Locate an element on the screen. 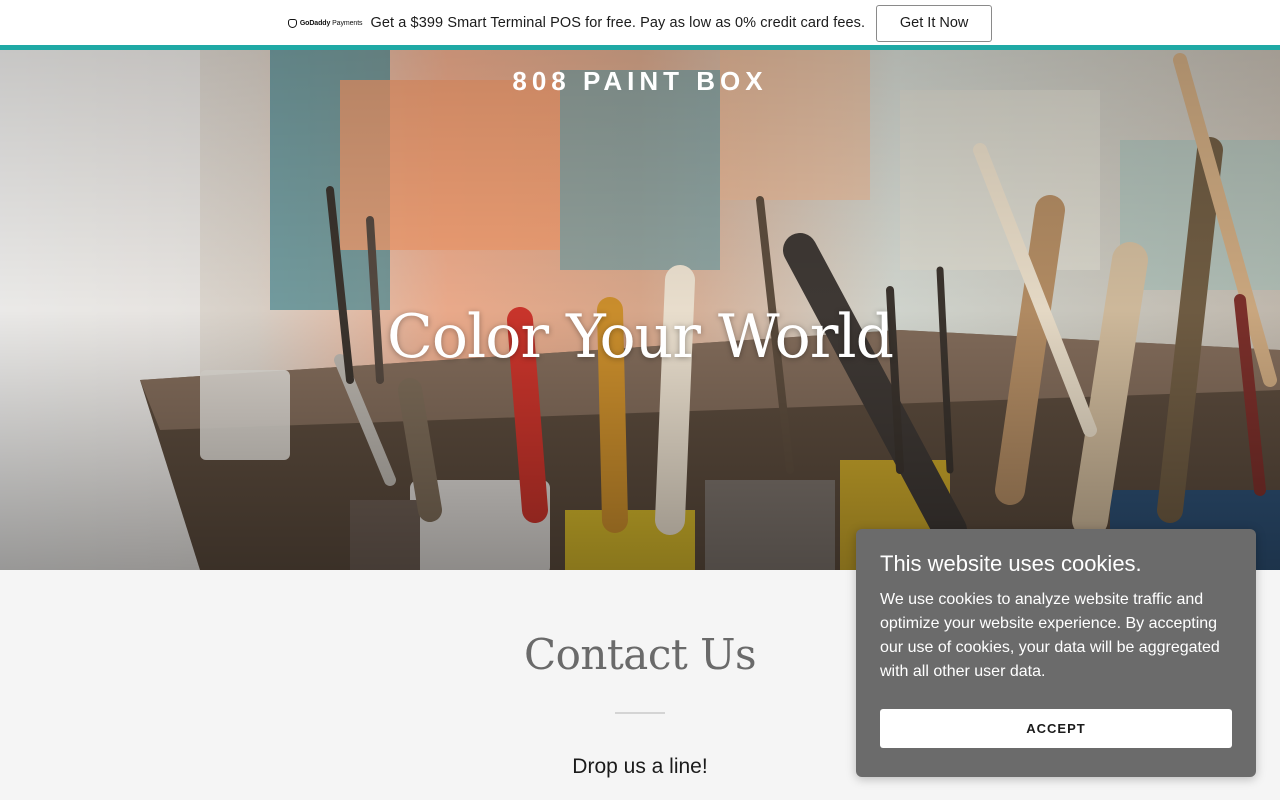  accept-cookies-button: ACCEPT is located at coordinates (1056, 728).